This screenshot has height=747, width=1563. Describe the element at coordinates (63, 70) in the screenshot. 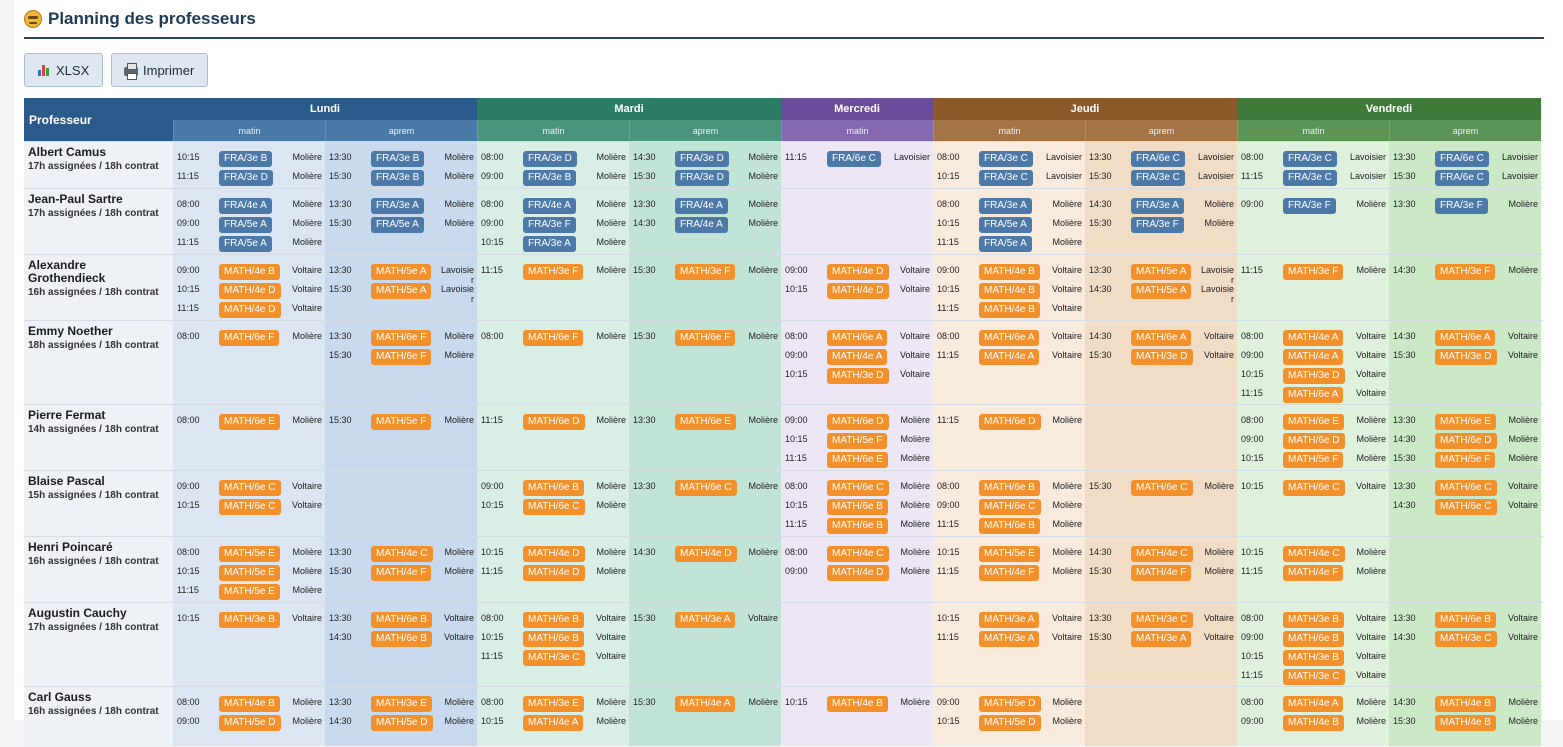

I see `export-xlsx-button: XLSX` at that location.